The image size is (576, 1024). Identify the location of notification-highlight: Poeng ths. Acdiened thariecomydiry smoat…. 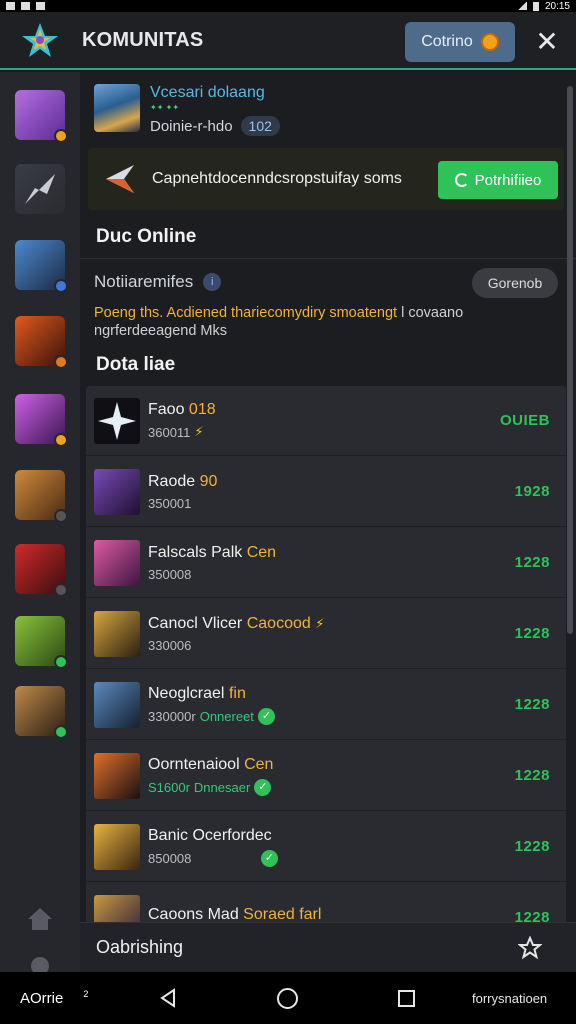
(246, 313).